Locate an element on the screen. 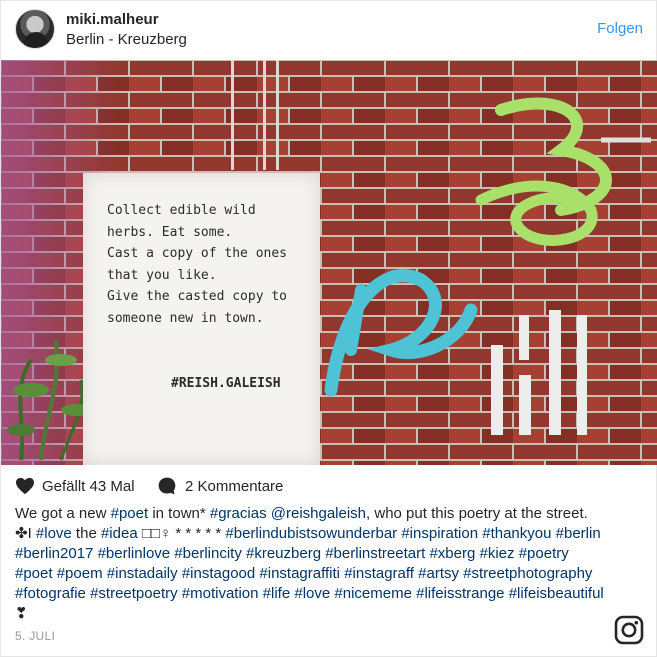 Image resolution: width=657 pixels, height=657 pixels. hashtag-link: #gracias is located at coordinates (238, 513).